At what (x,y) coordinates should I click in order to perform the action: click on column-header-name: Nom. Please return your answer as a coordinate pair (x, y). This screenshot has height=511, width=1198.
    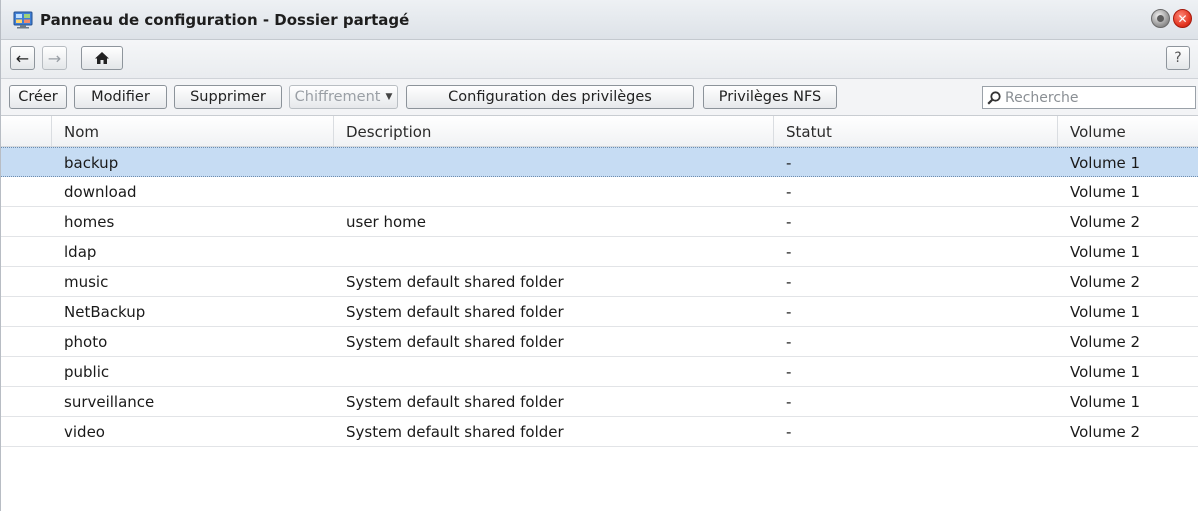
    Looking at the image, I should click on (193, 131).